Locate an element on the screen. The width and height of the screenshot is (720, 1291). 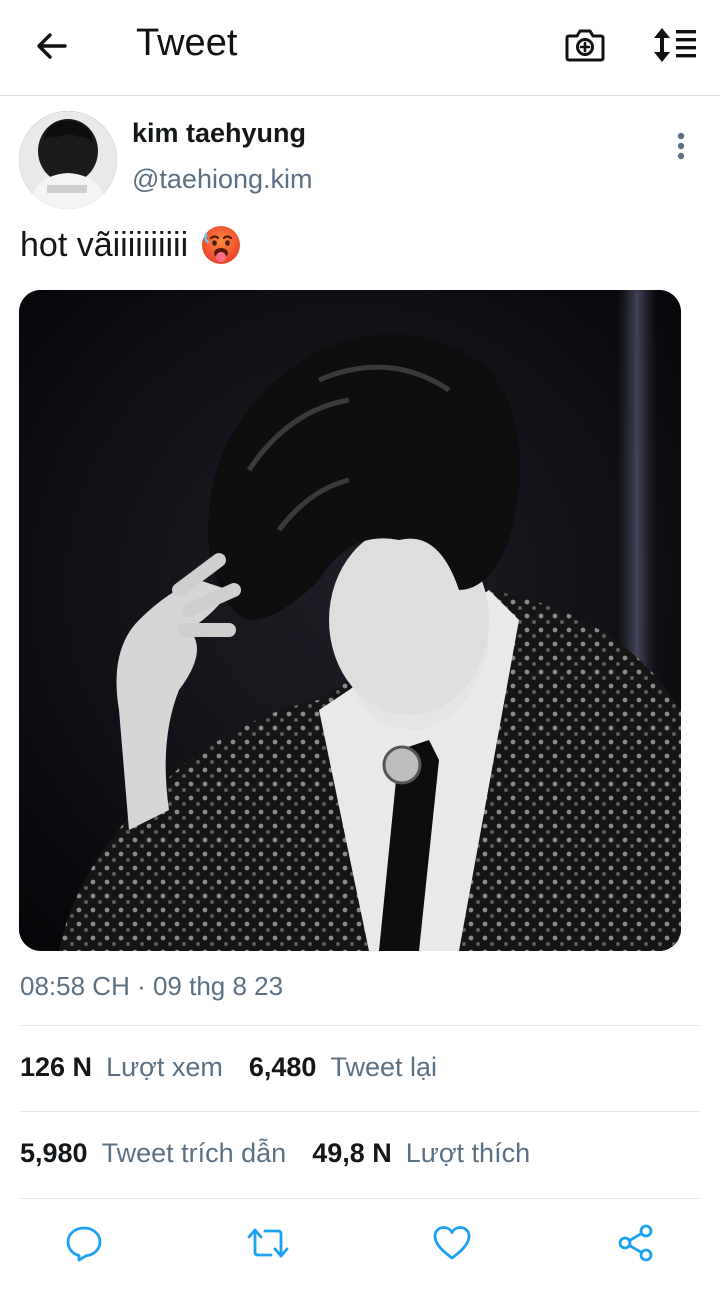
retweet-button is located at coordinates (268, 1243).